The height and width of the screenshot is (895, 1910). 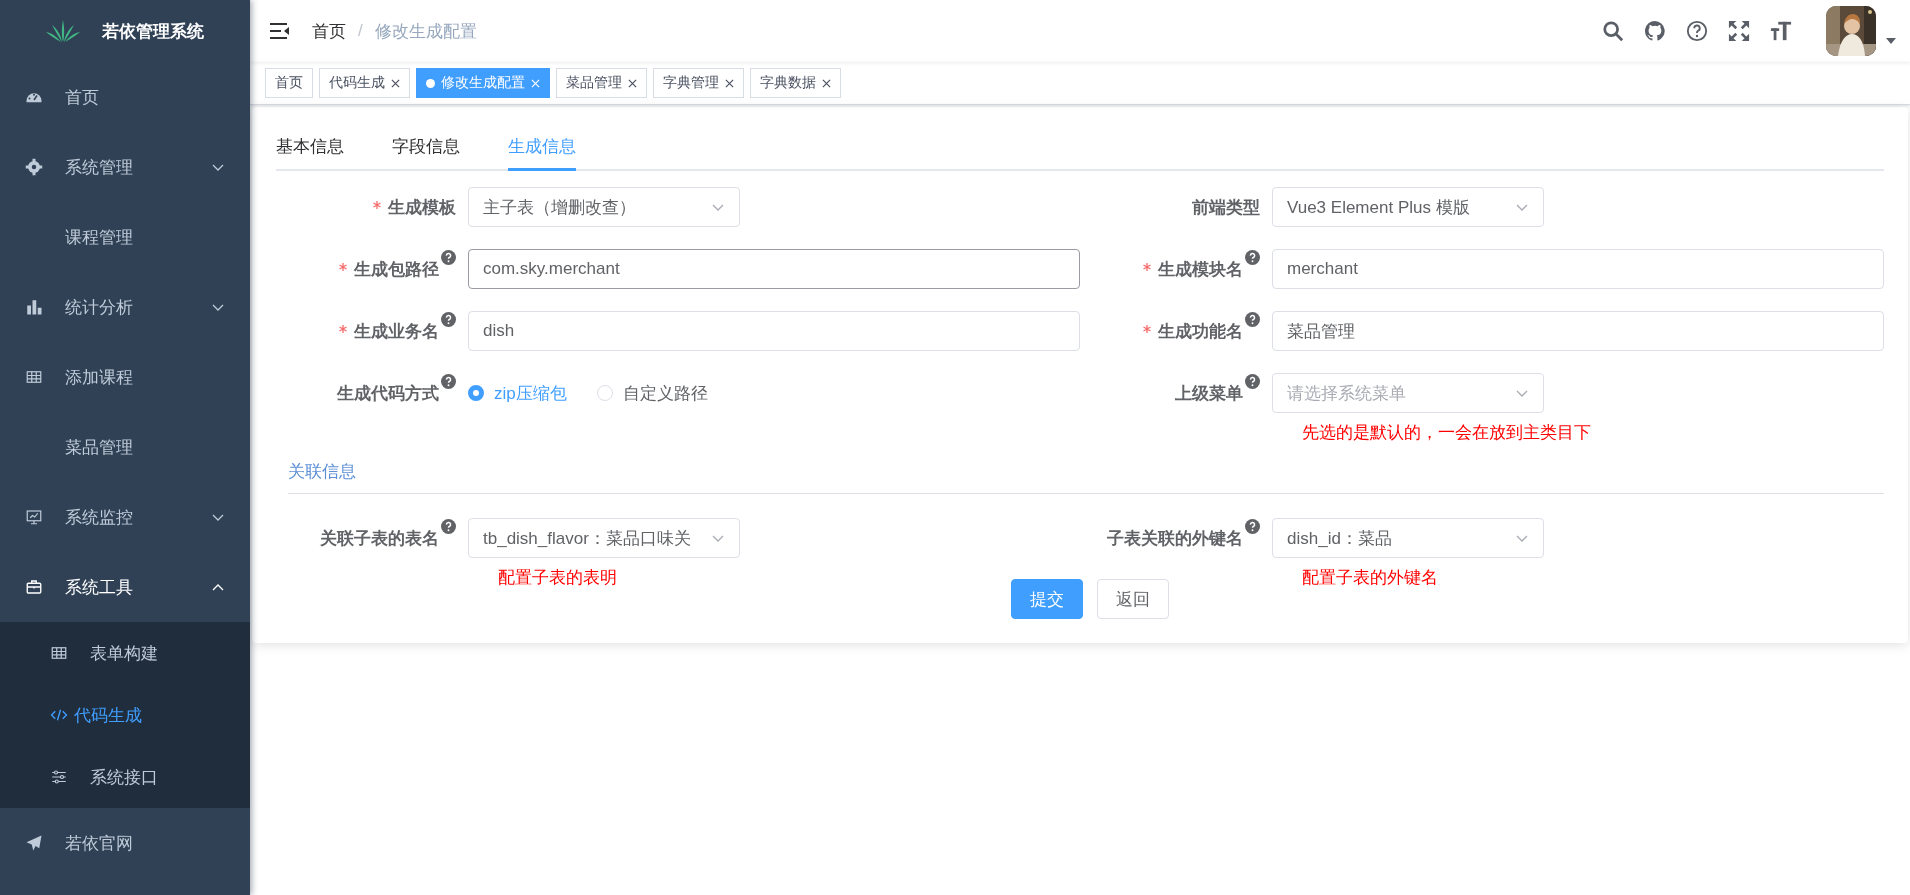 I want to click on field-label: 上级菜单, so click(x=1209, y=393).